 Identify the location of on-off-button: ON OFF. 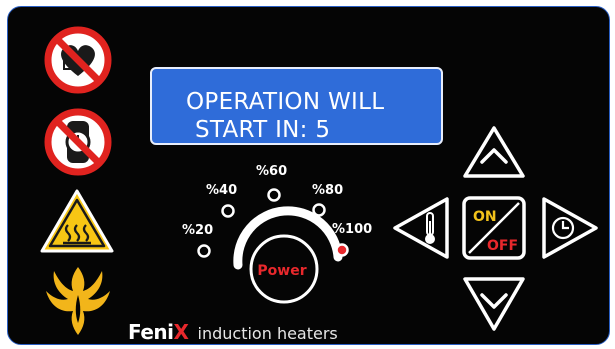
(494, 228).